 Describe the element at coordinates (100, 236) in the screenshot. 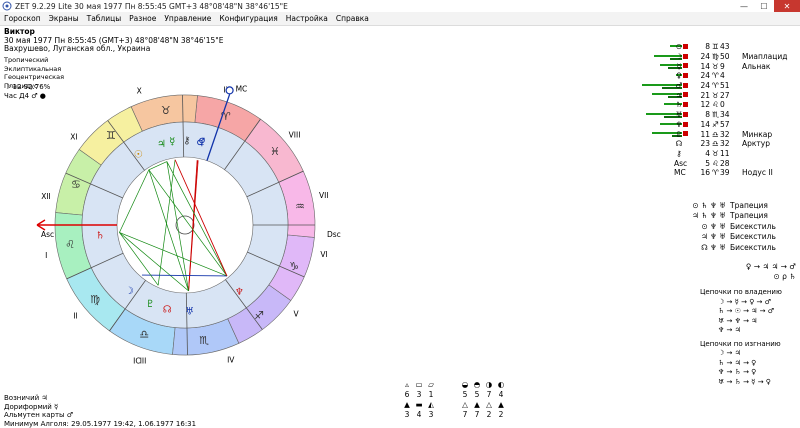

I see `planet-glyph: ♄` at that location.